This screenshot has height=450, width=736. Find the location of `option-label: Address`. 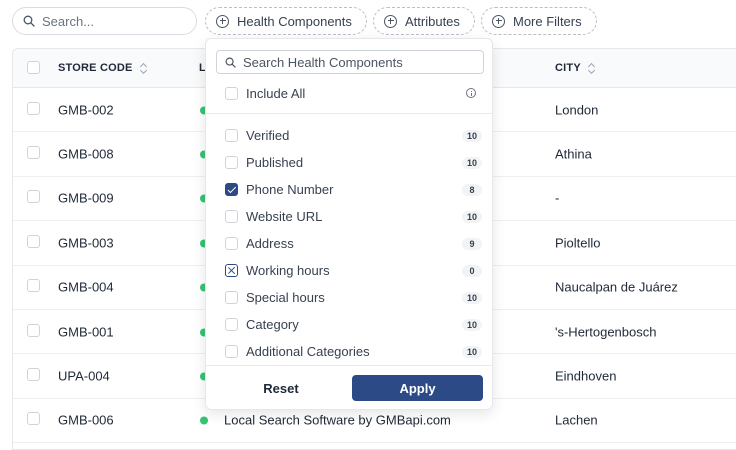

option-label: Address is located at coordinates (270, 243).